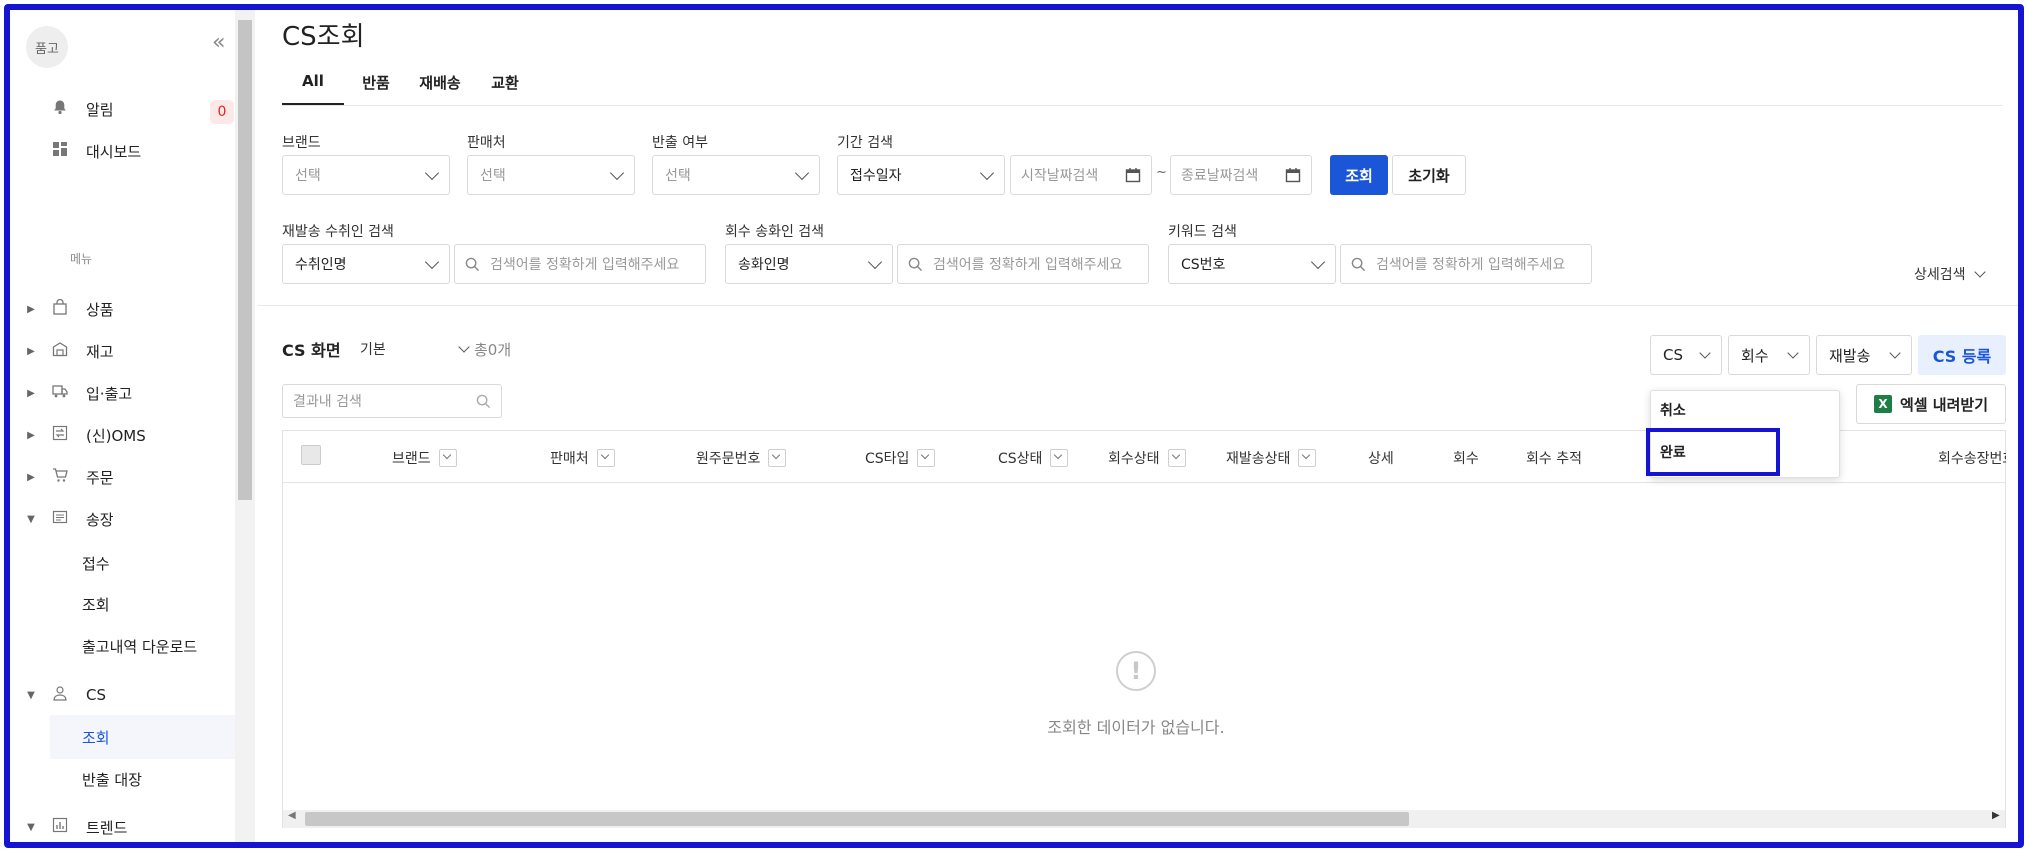  I want to click on list-icon, so click(60, 519).